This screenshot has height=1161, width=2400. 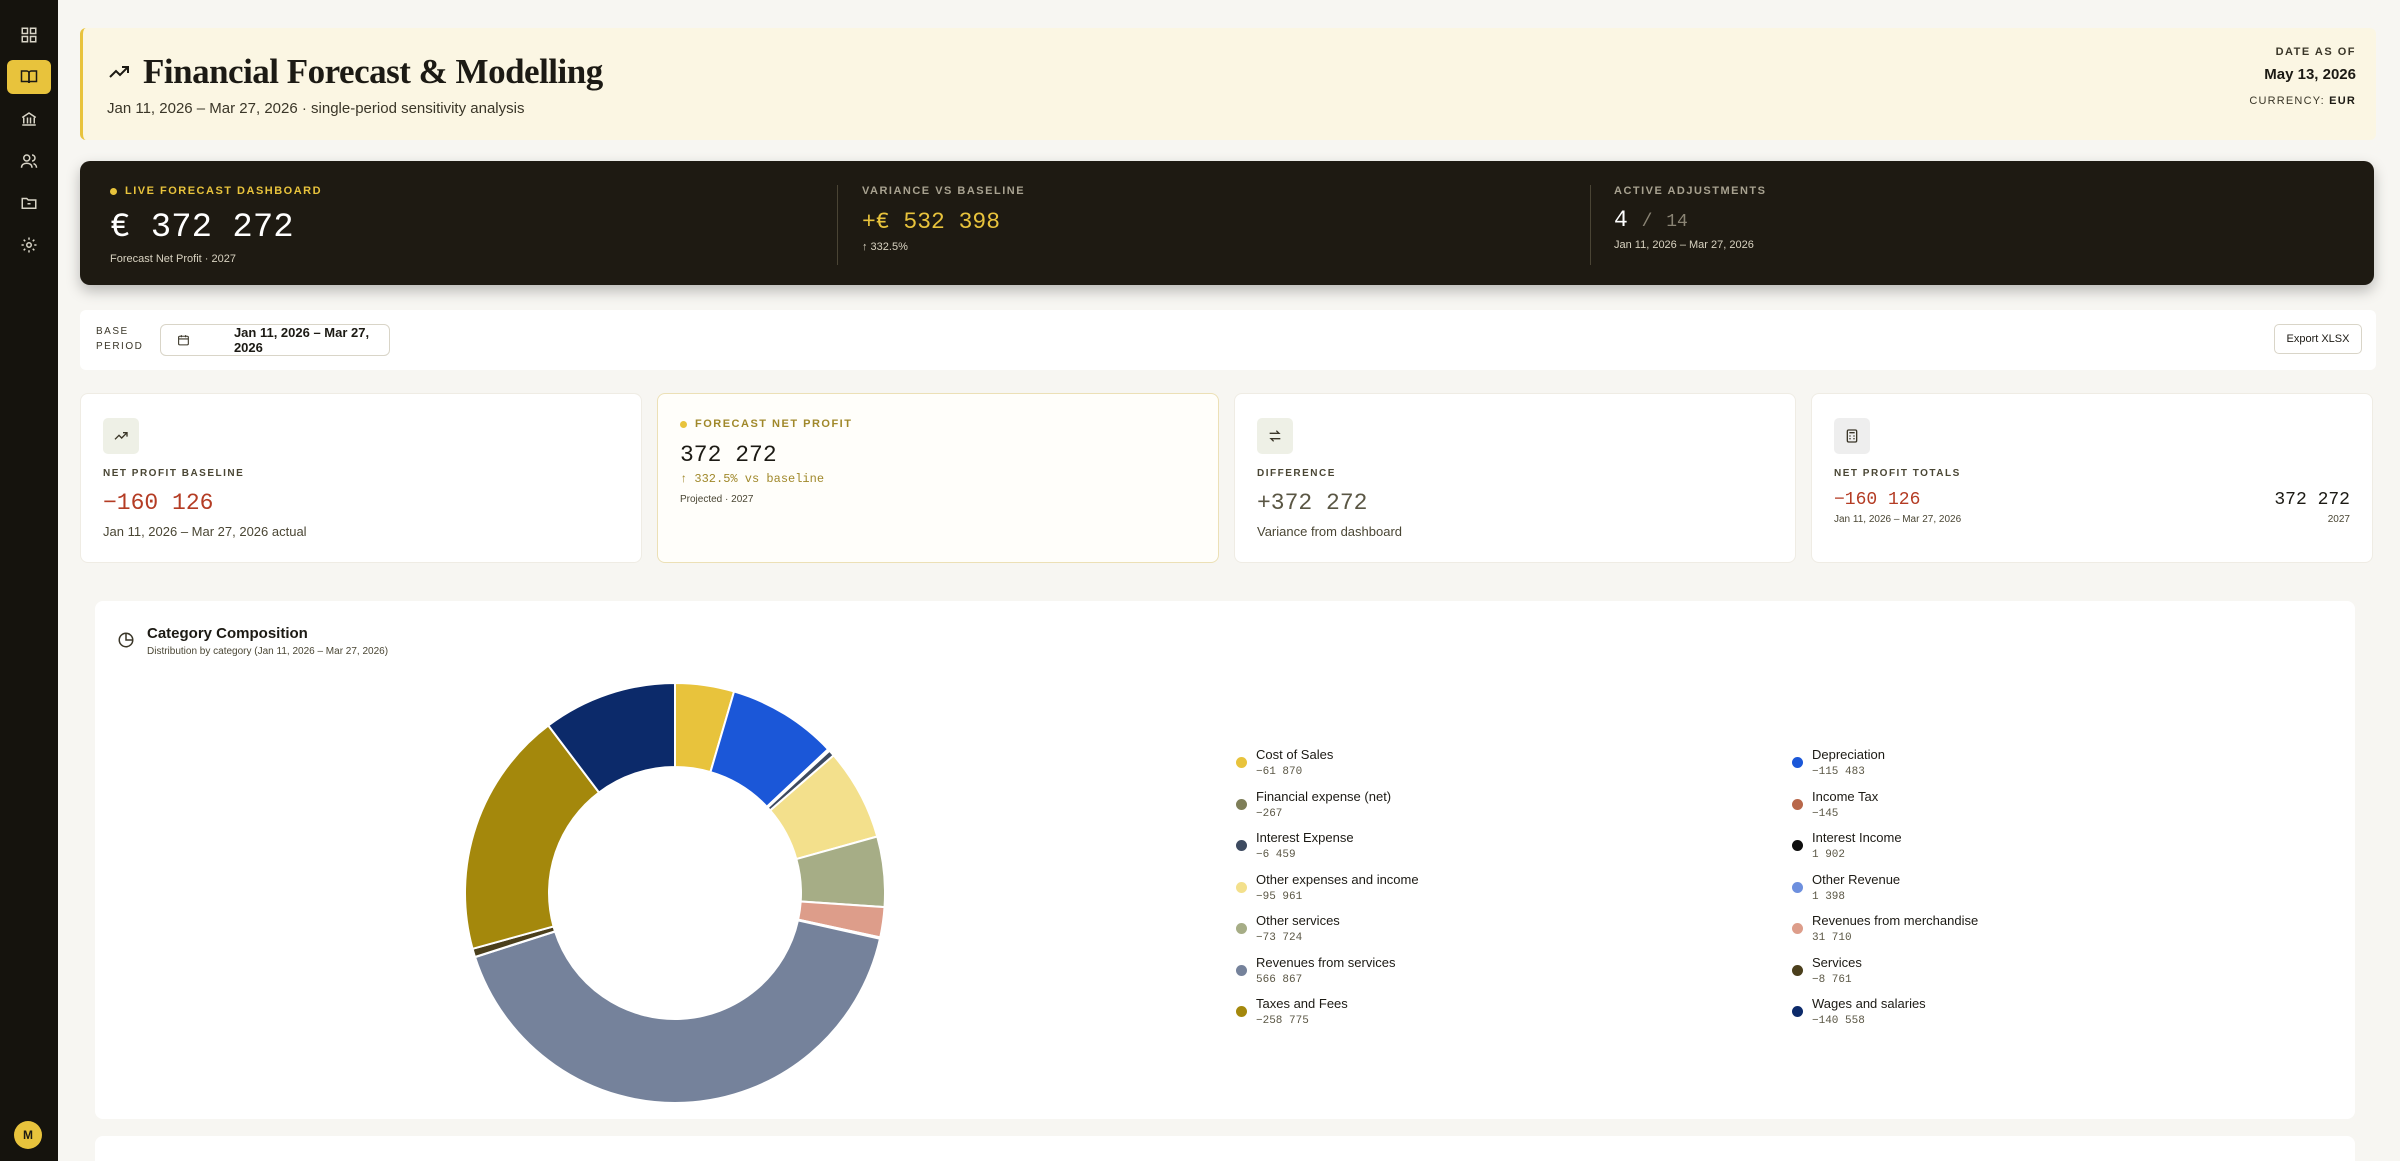 I want to click on date-value: May 13, 2026, so click(x=2310, y=74).